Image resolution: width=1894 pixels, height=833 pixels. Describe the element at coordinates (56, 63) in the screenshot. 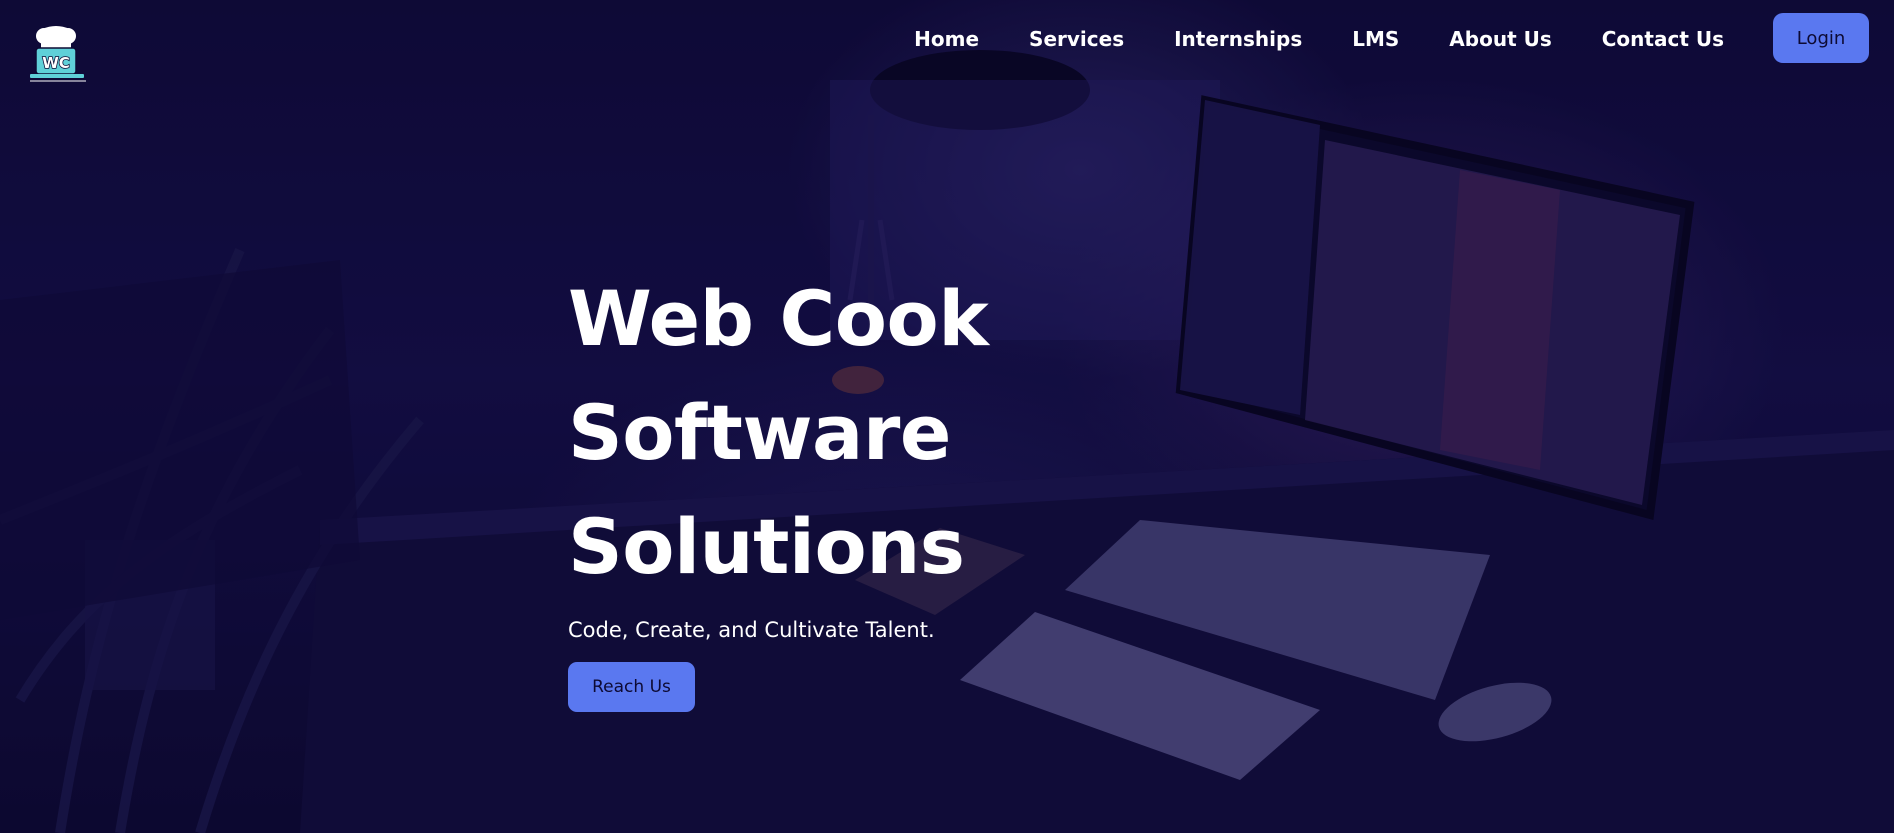

I see `svg-text: WC` at that location.